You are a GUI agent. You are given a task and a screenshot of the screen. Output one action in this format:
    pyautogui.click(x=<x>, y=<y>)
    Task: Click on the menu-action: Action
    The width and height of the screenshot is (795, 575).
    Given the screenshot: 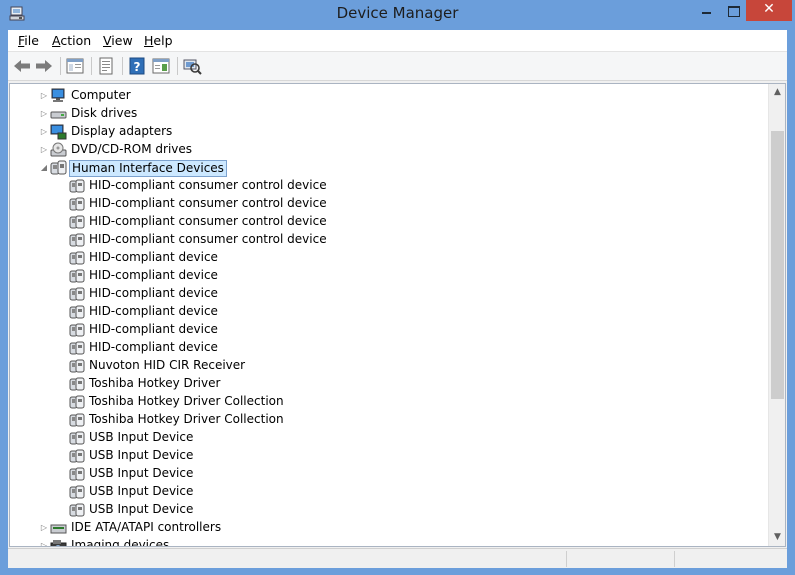 What is the action you would take?
    pyautogui.click(x=71, y=40)
    